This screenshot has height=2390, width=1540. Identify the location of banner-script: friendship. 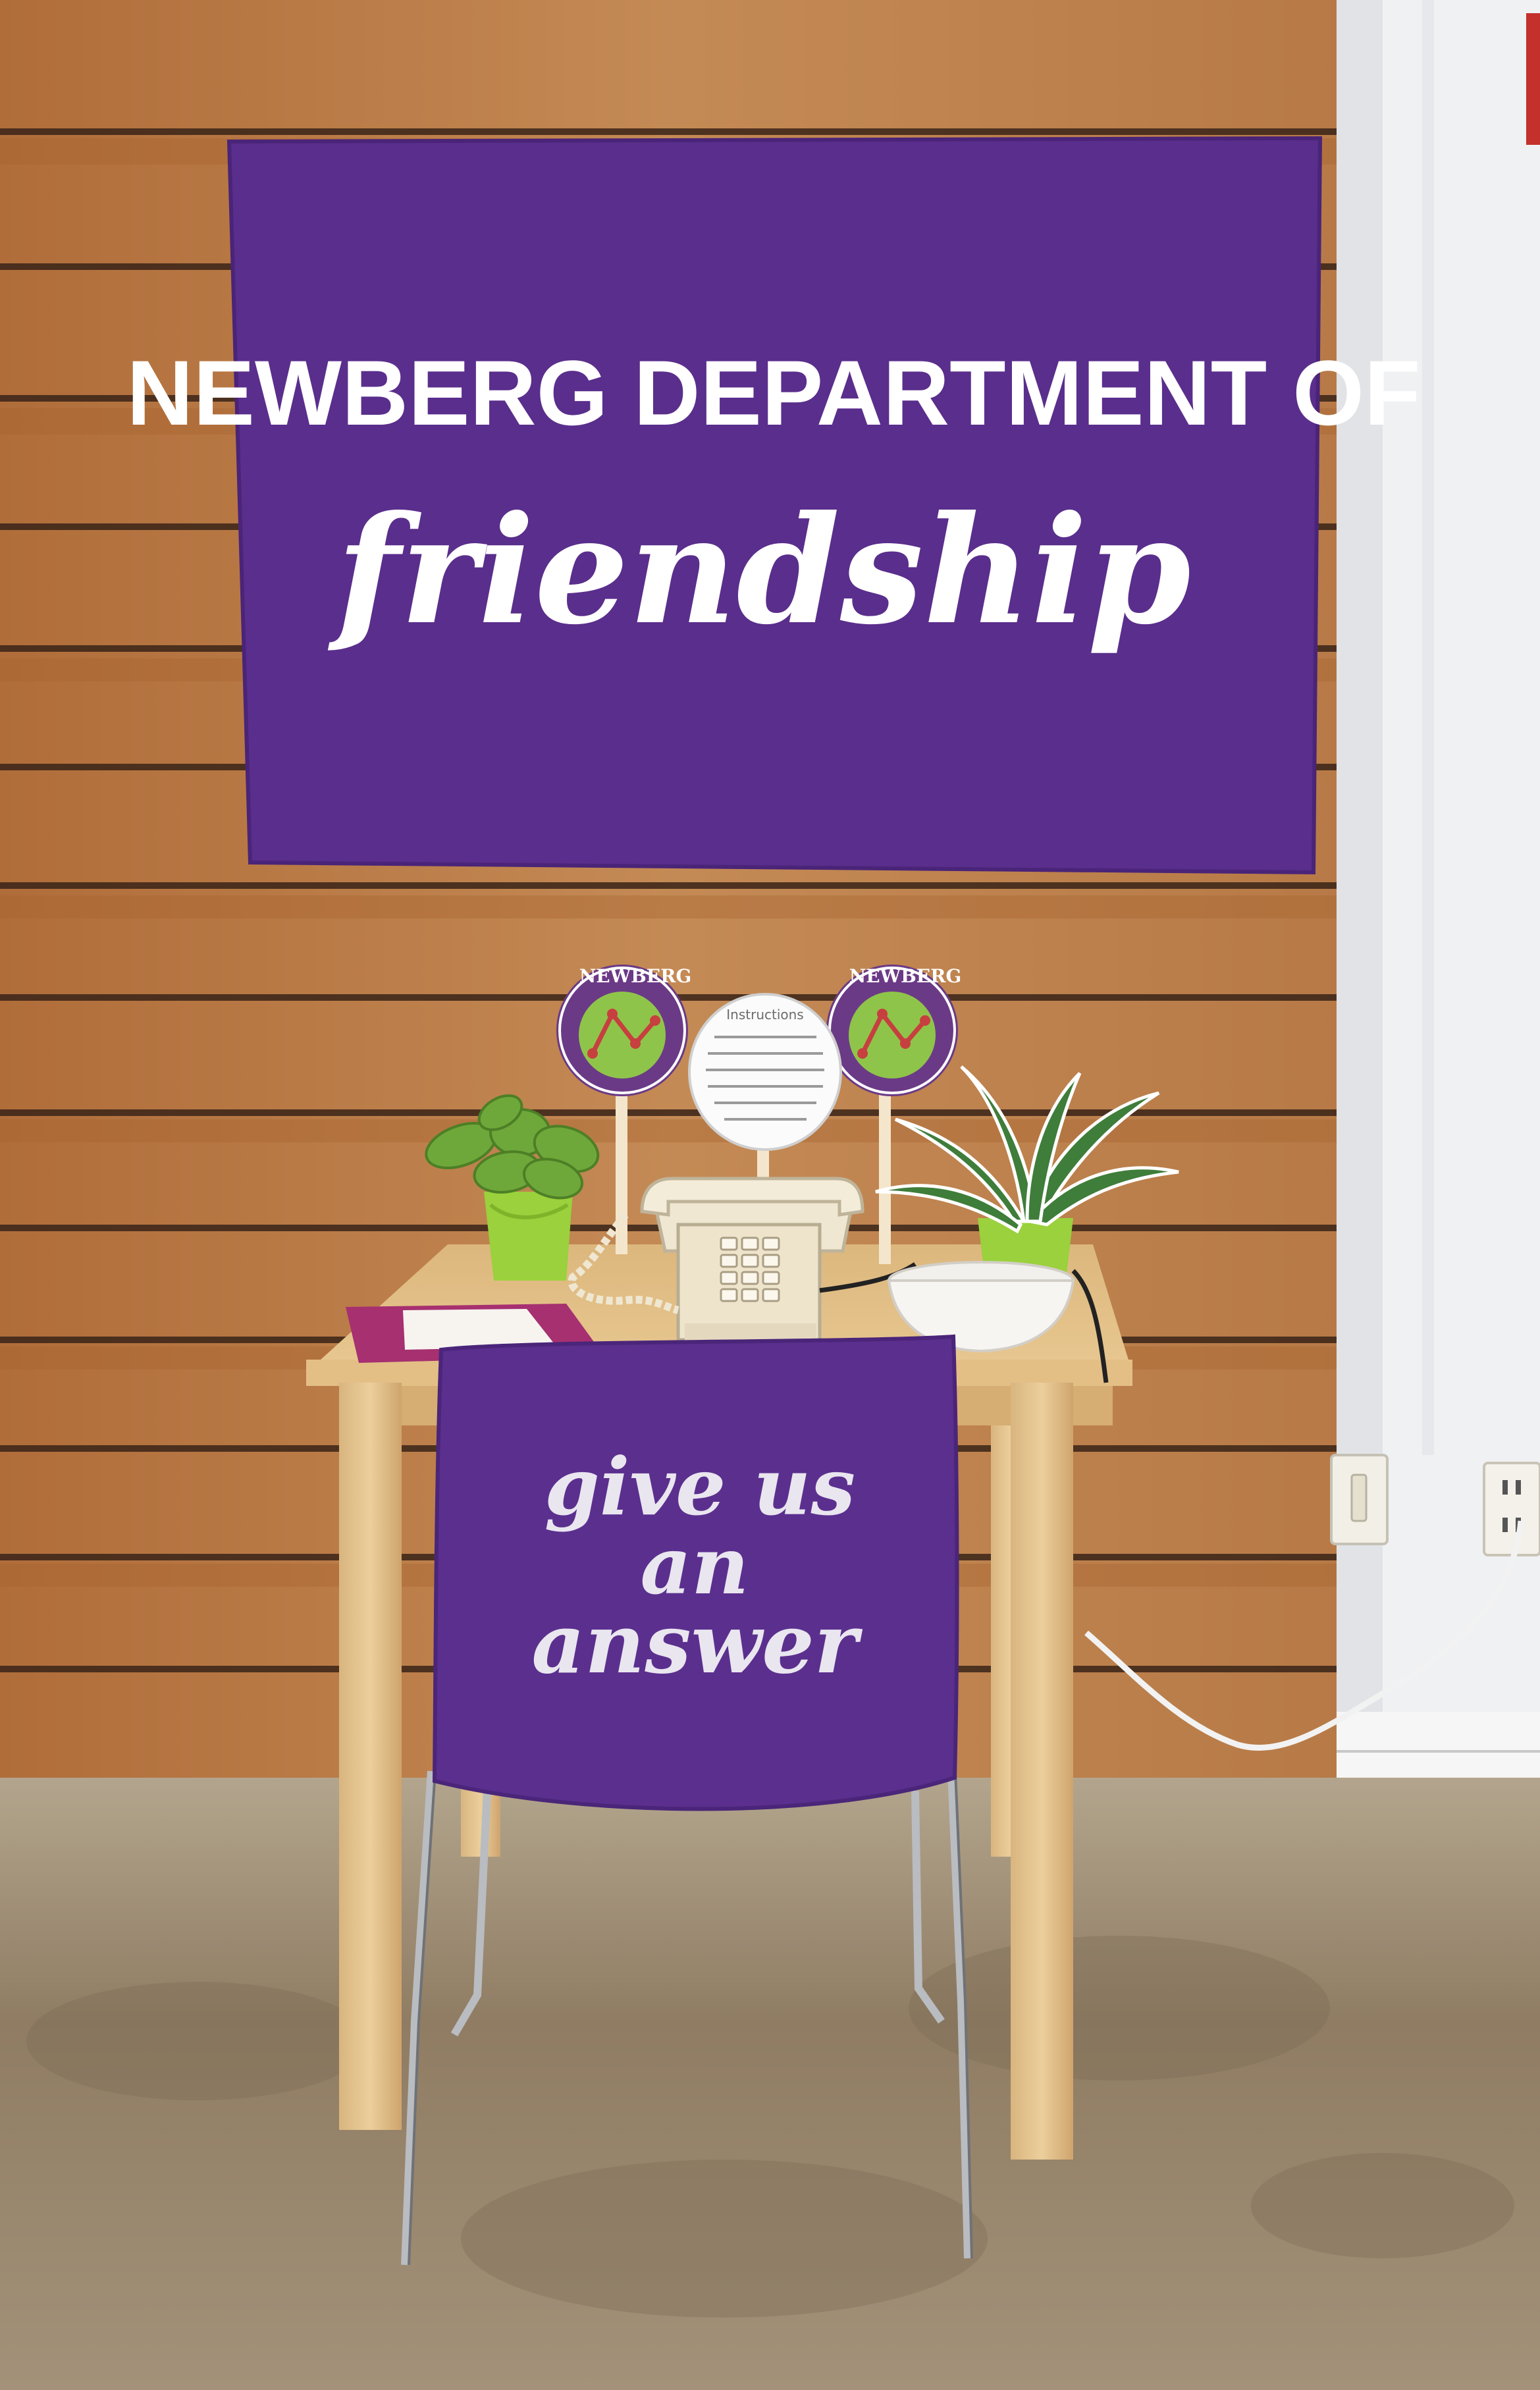
(759, 571).